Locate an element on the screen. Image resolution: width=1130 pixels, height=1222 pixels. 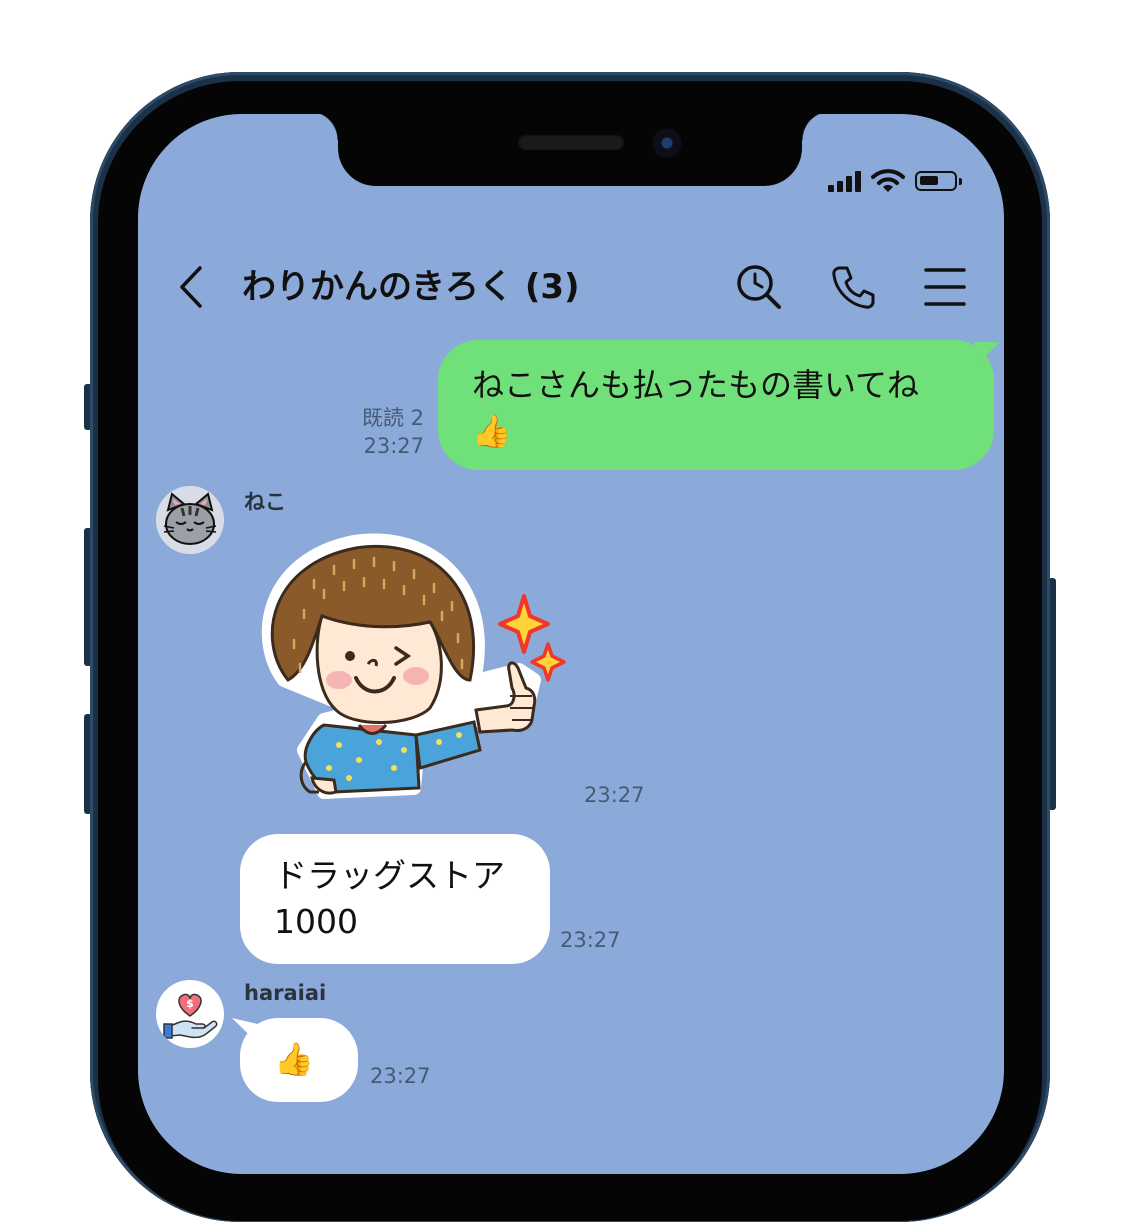
message-text-line2: 1000 is located at coordinates (316, 921).